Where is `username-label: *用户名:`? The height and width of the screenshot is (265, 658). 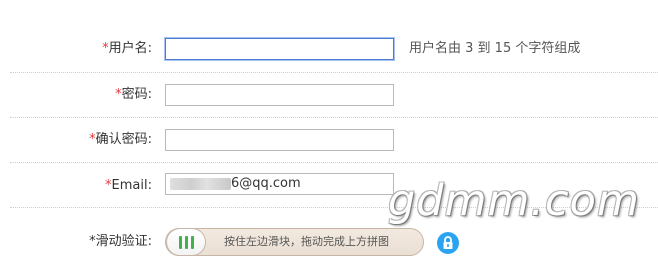
username-label: *用户名: is located at coordinates (127, 49).